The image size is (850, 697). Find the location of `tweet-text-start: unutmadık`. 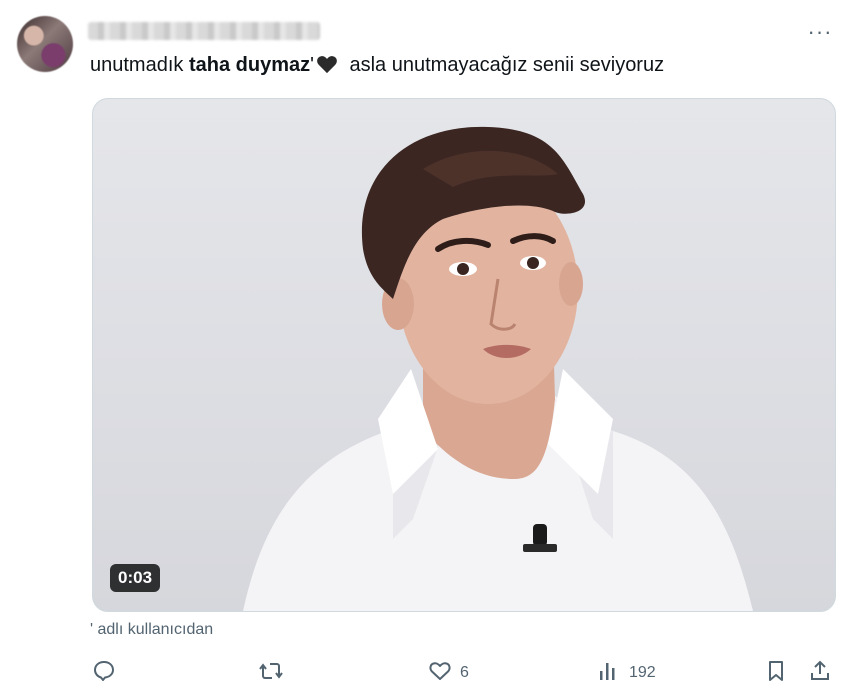

tweet-text-start: unutmadık is located at coordinates (139, 65).